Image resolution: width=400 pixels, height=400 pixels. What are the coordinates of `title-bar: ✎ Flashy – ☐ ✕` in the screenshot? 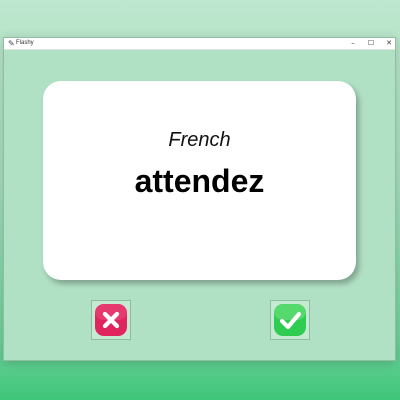 It's located at (199, 44).